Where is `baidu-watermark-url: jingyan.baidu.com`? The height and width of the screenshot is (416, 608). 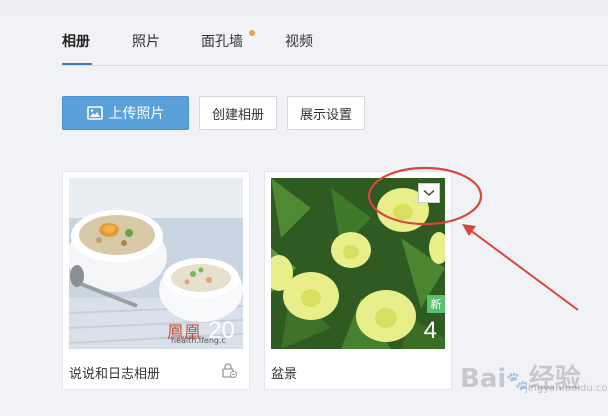
baidu-watermark-url: jingyan.baidu.com is located at coordinates (566, 388).